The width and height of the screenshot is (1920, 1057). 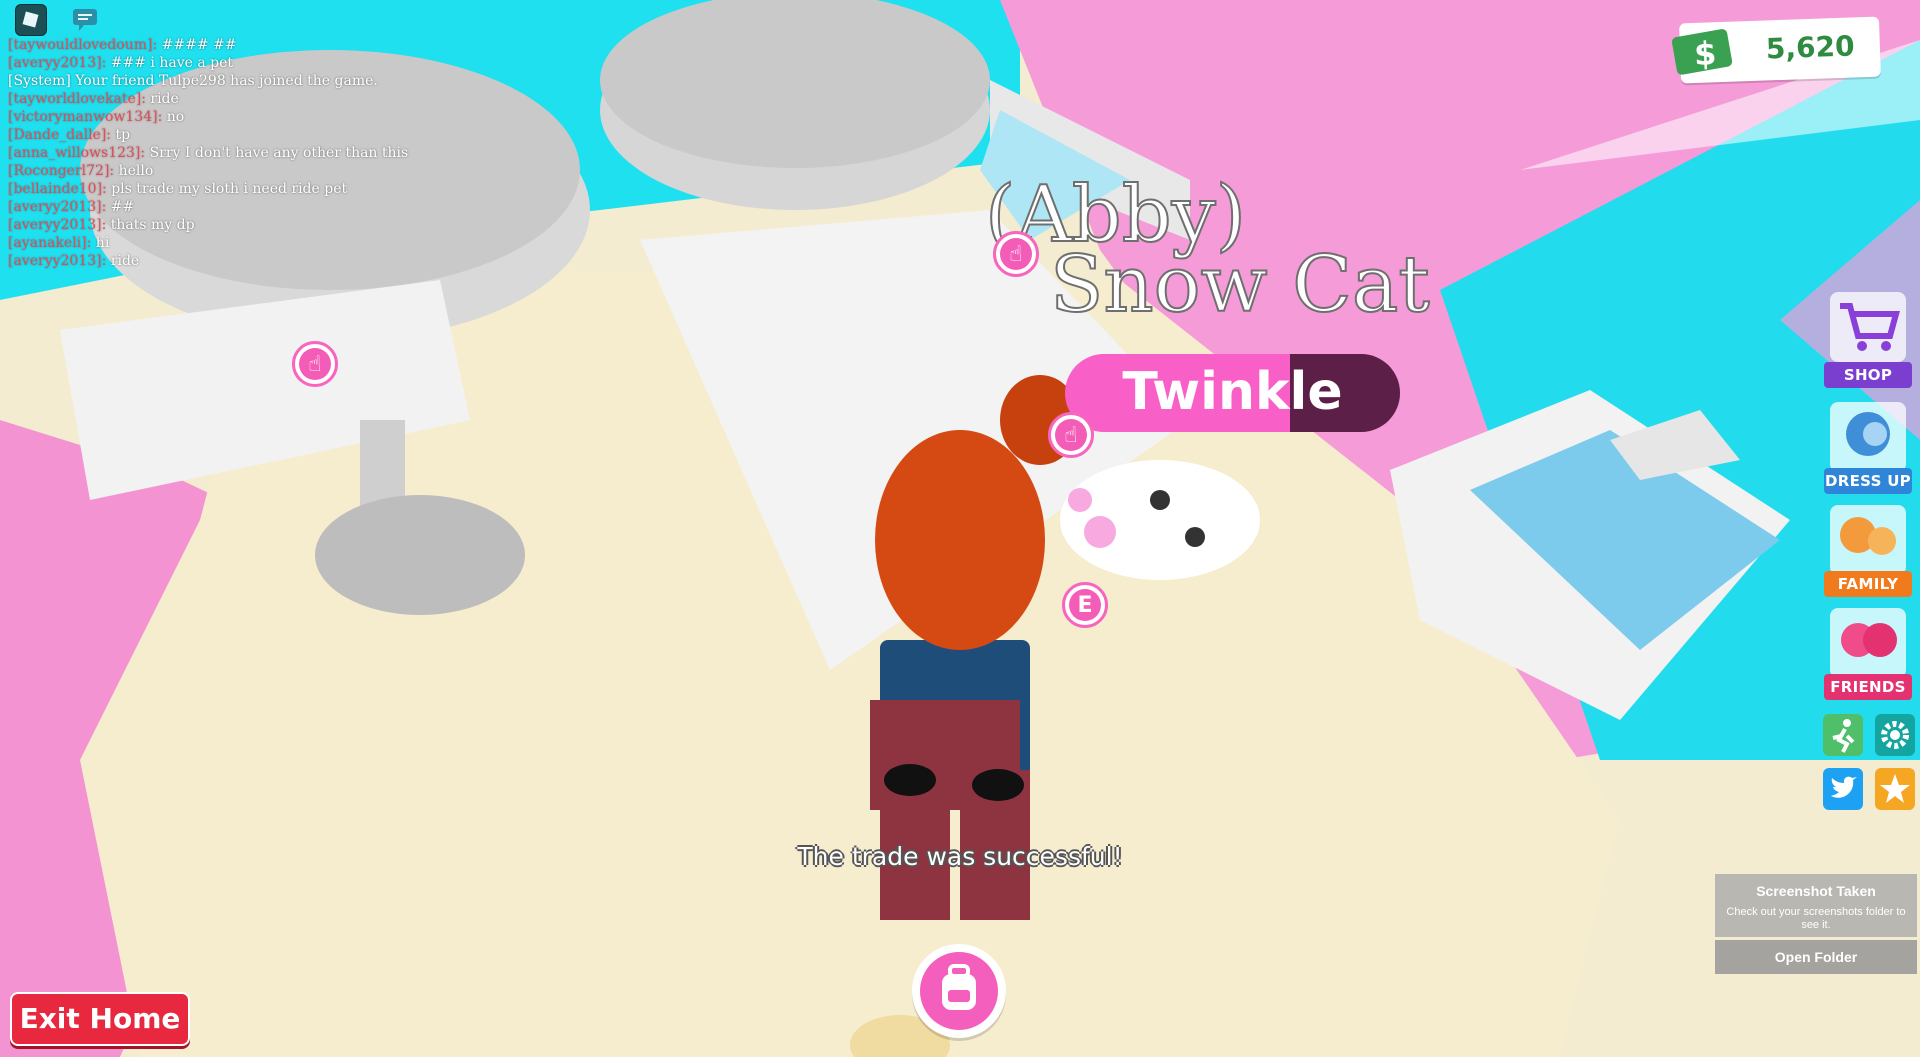 I want to click on pet-species-tag: Snow Cat, so click(x=1240, y=285).